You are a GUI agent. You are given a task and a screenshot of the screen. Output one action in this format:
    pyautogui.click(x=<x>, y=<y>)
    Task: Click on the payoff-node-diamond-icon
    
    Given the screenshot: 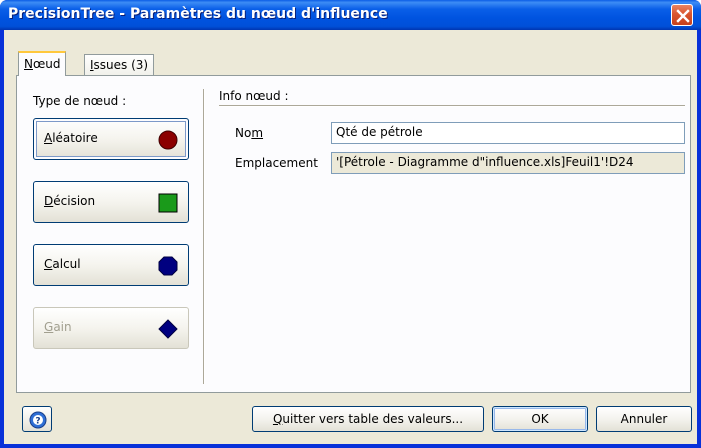 What is the action you would take?
    pyautogui.click(x=168, y=329)
    